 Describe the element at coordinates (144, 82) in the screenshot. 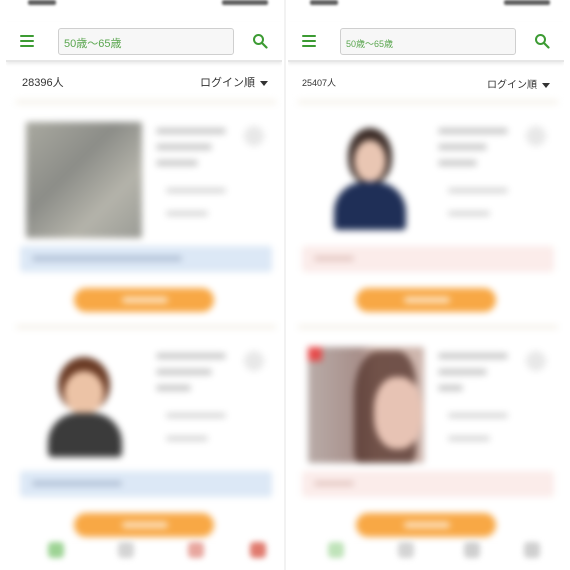

I see `result-bar: 28396人 ログイン順` at that location.